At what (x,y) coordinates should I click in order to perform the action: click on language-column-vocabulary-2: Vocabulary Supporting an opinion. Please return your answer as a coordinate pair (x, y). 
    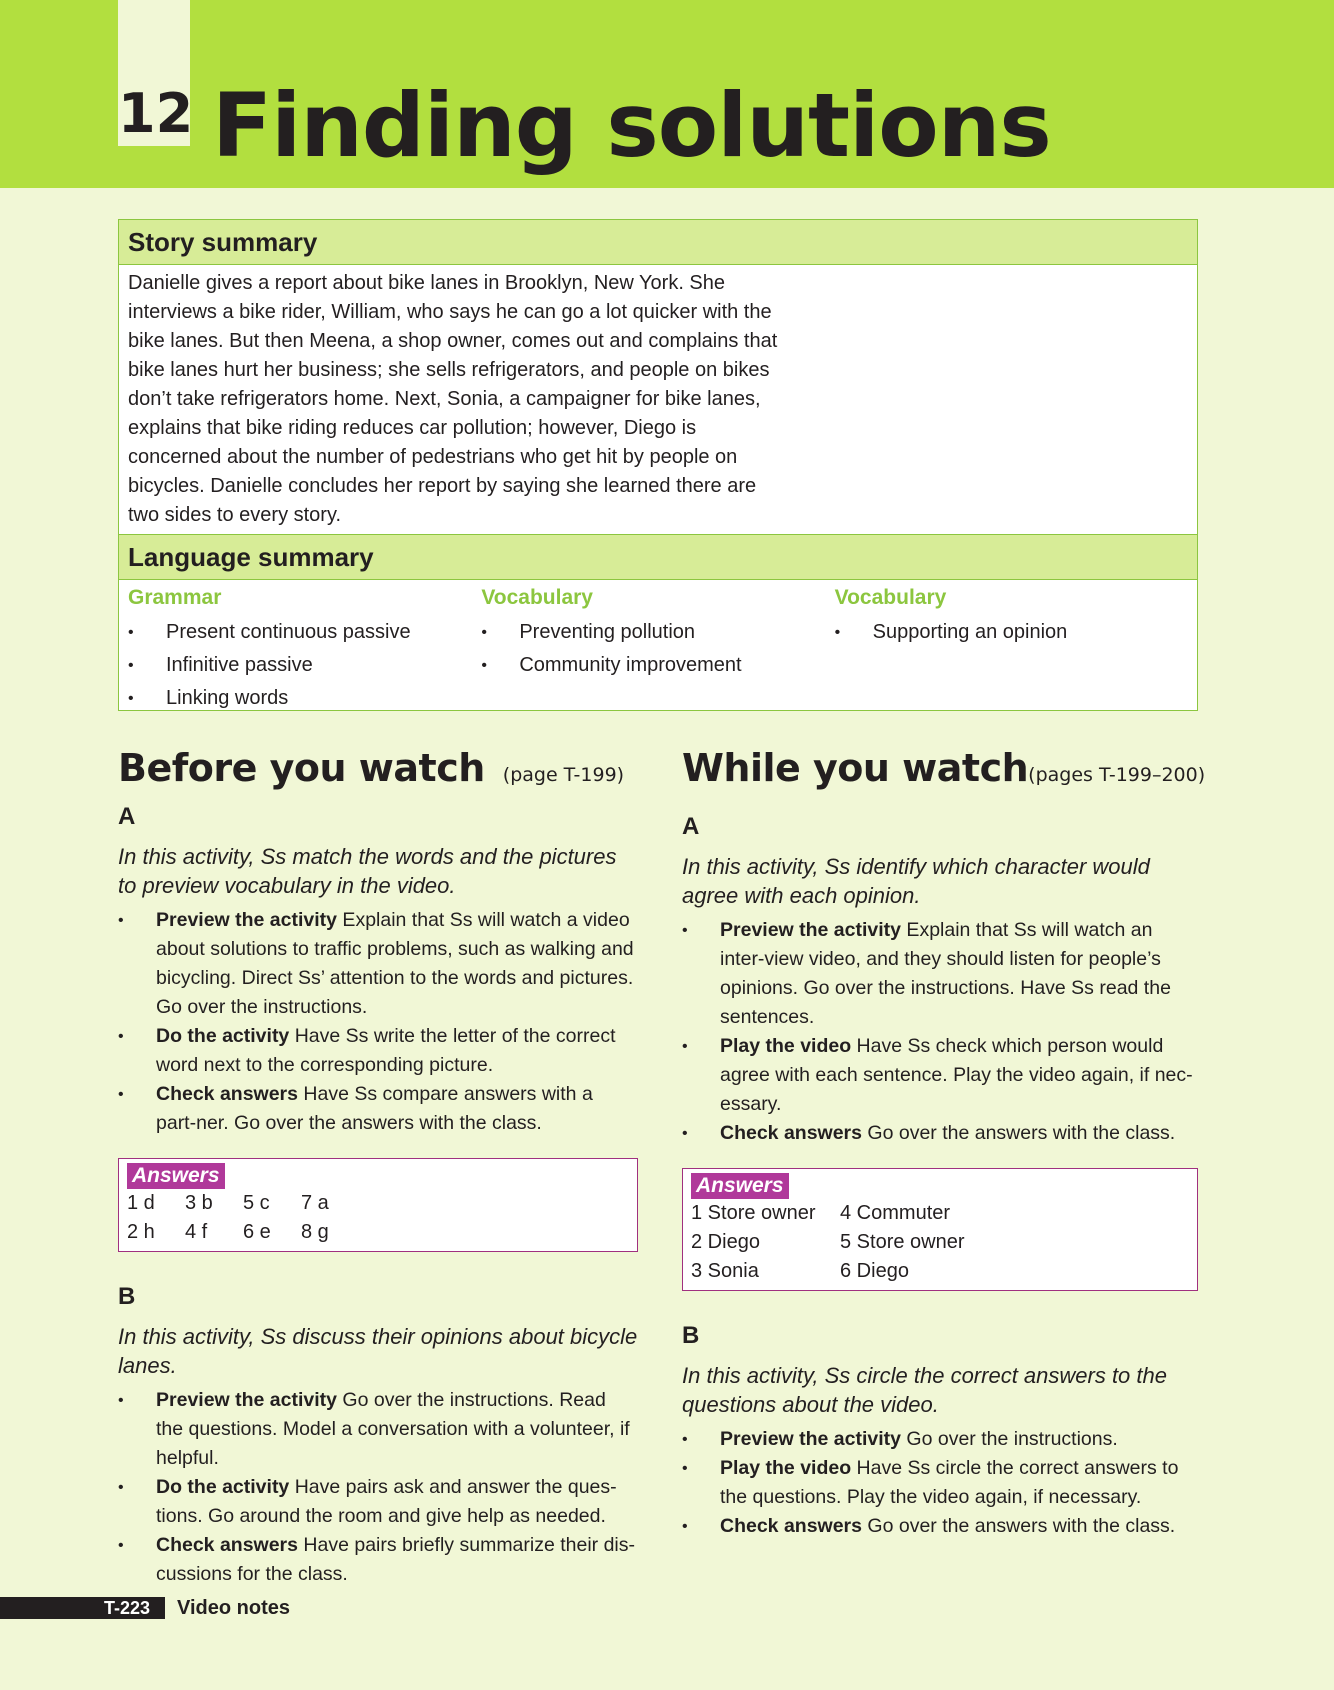
    Looking at the image, I should click on (1011, 646).